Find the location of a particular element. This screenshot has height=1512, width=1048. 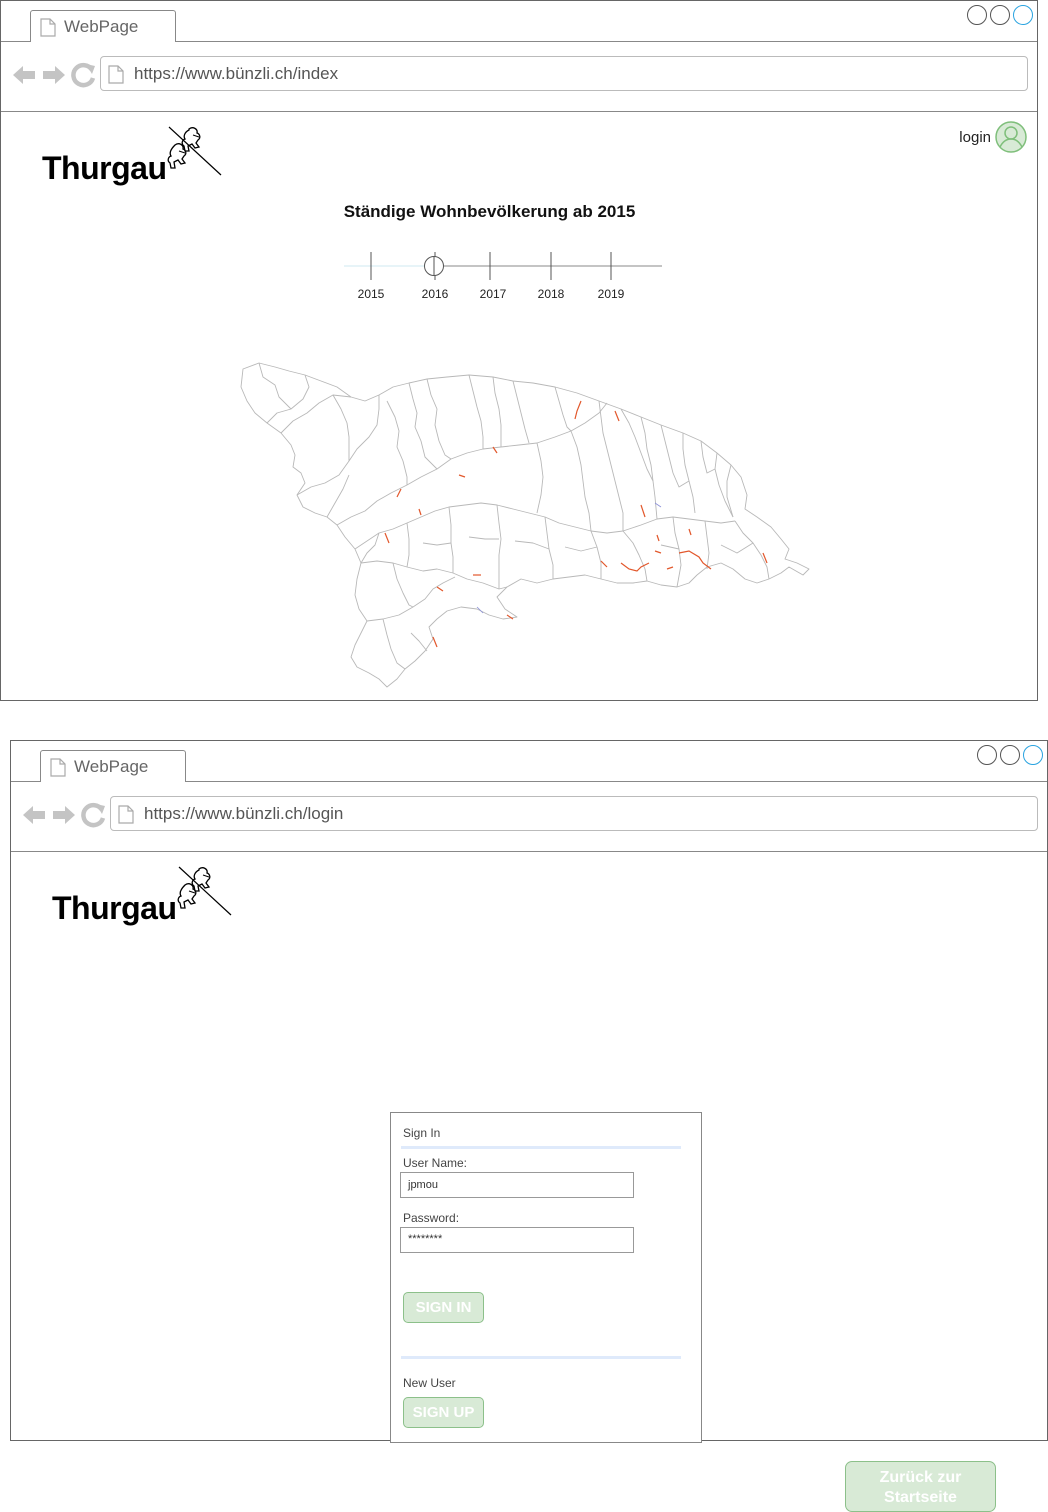

canton-boundary is located at coordinates (525, 525).